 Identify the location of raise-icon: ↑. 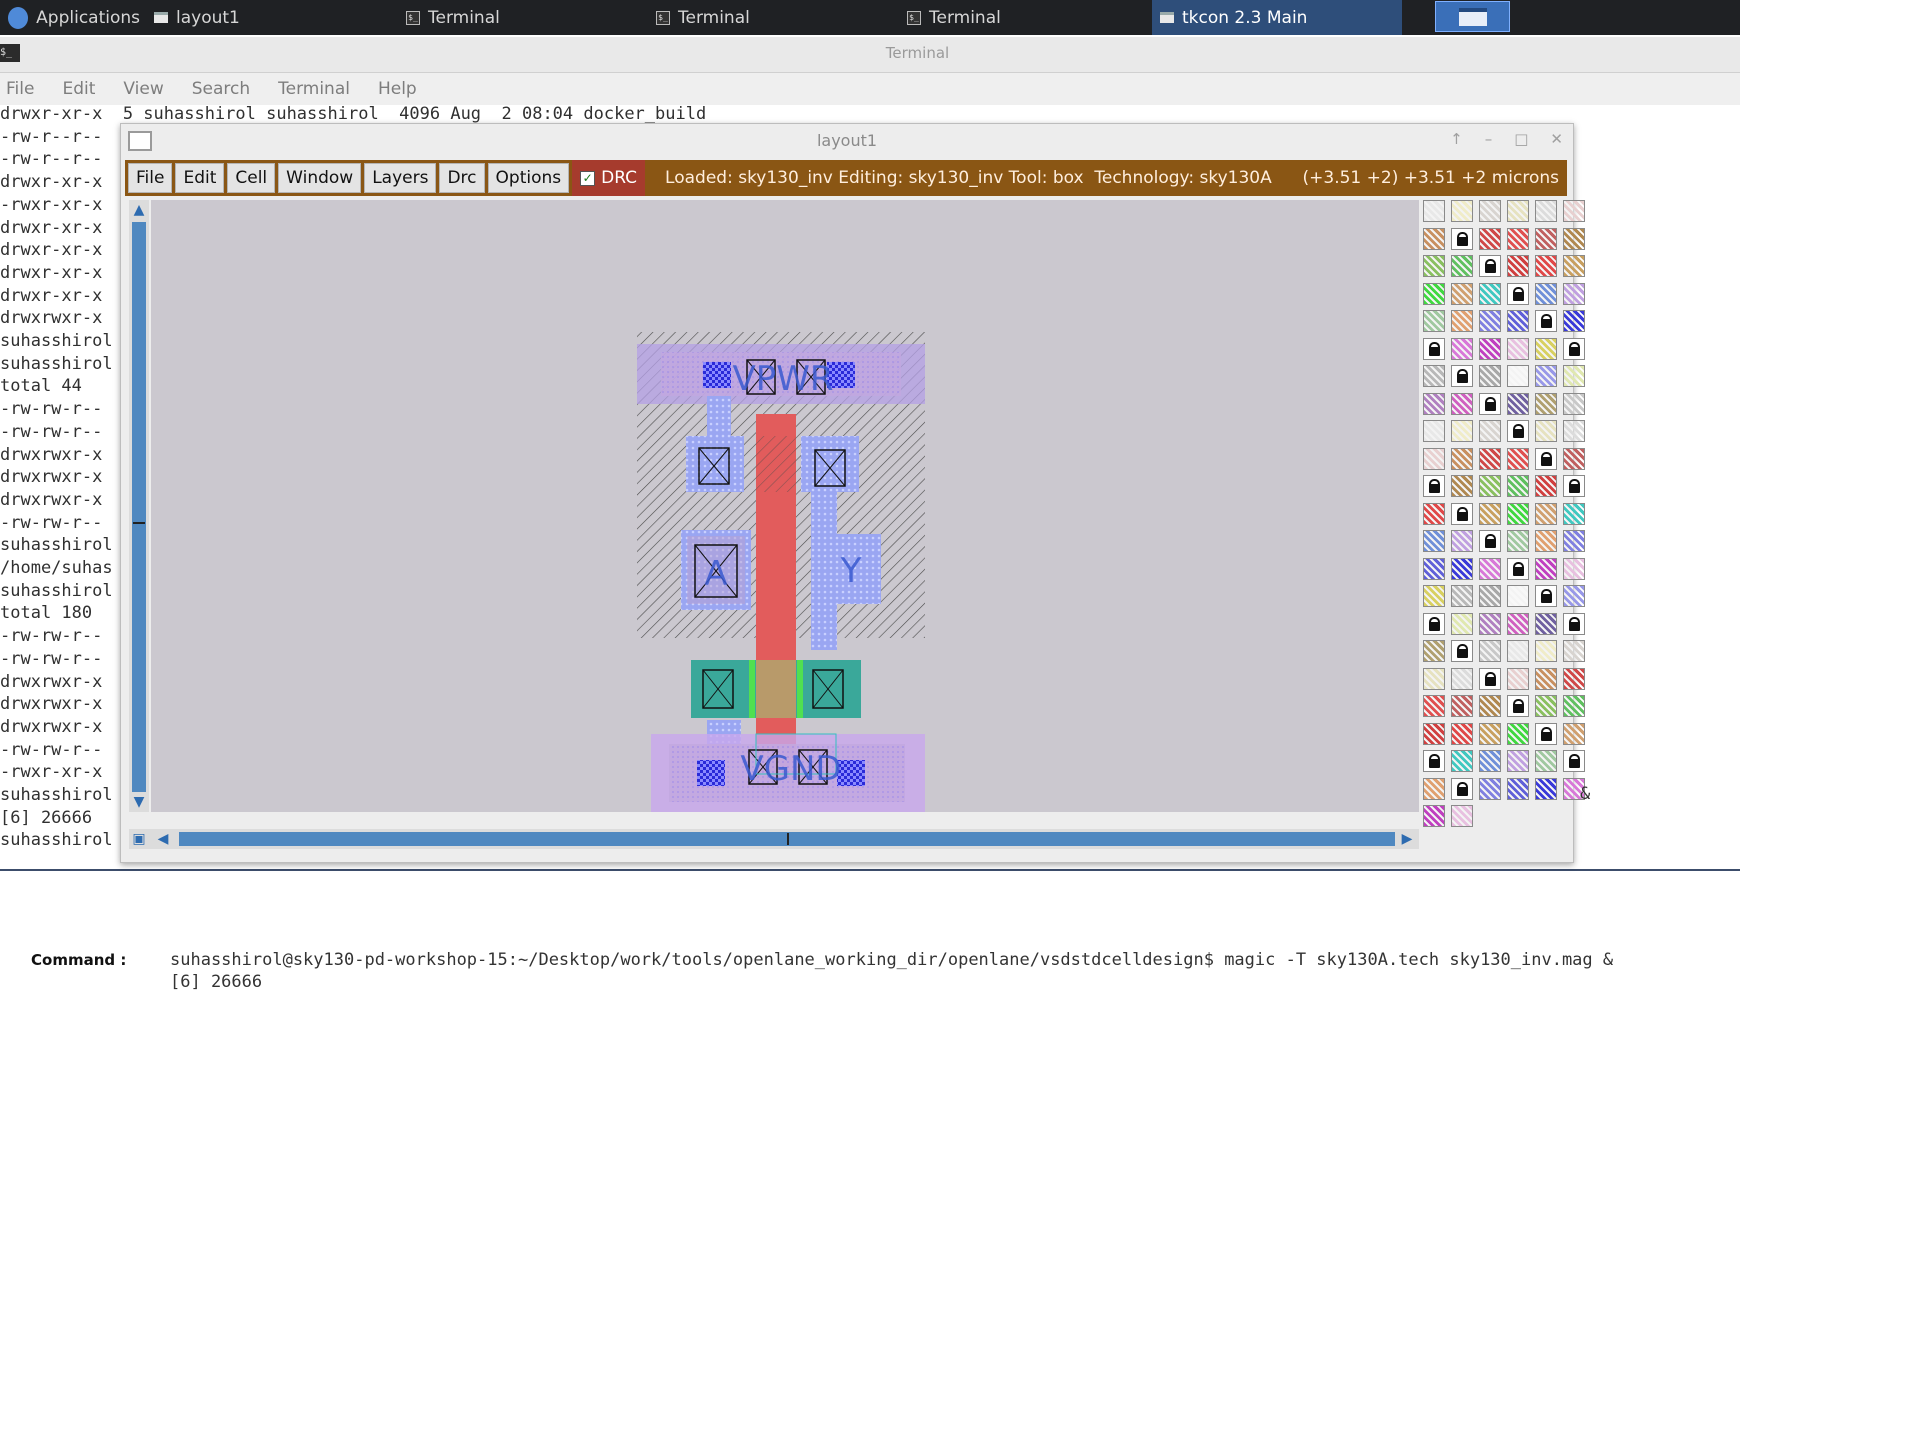
(1456, 139).